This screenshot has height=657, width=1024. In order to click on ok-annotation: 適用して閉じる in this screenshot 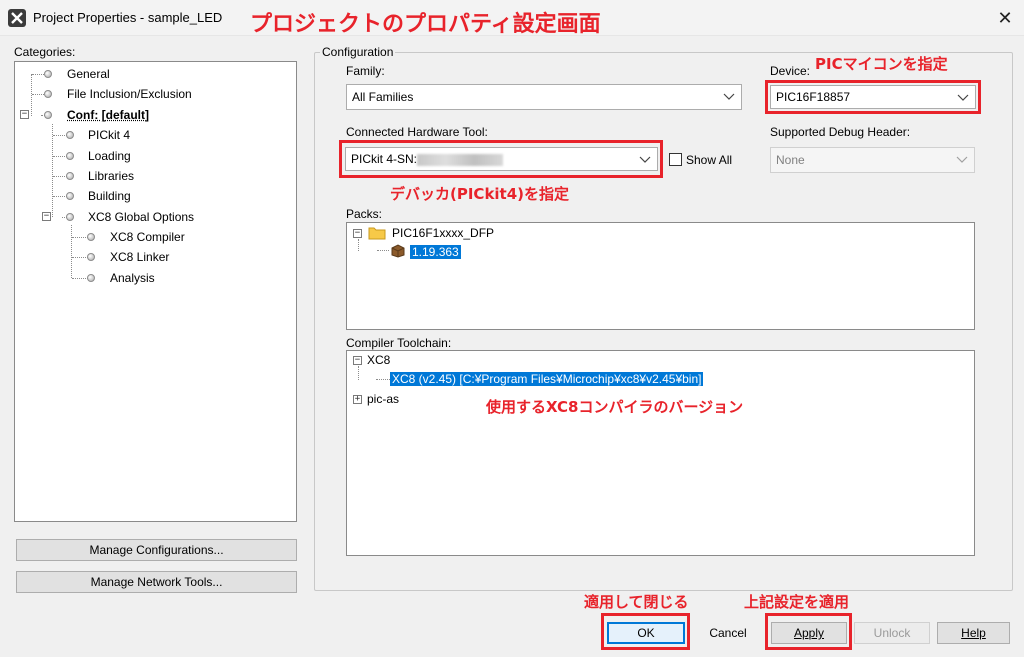, I will do `click(636, 602)`.